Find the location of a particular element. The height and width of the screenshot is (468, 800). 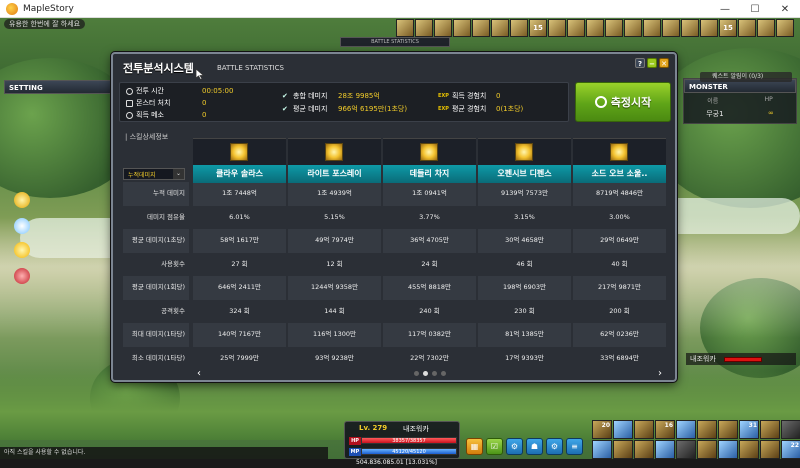

event-icon is located at coordinates (22, 226).